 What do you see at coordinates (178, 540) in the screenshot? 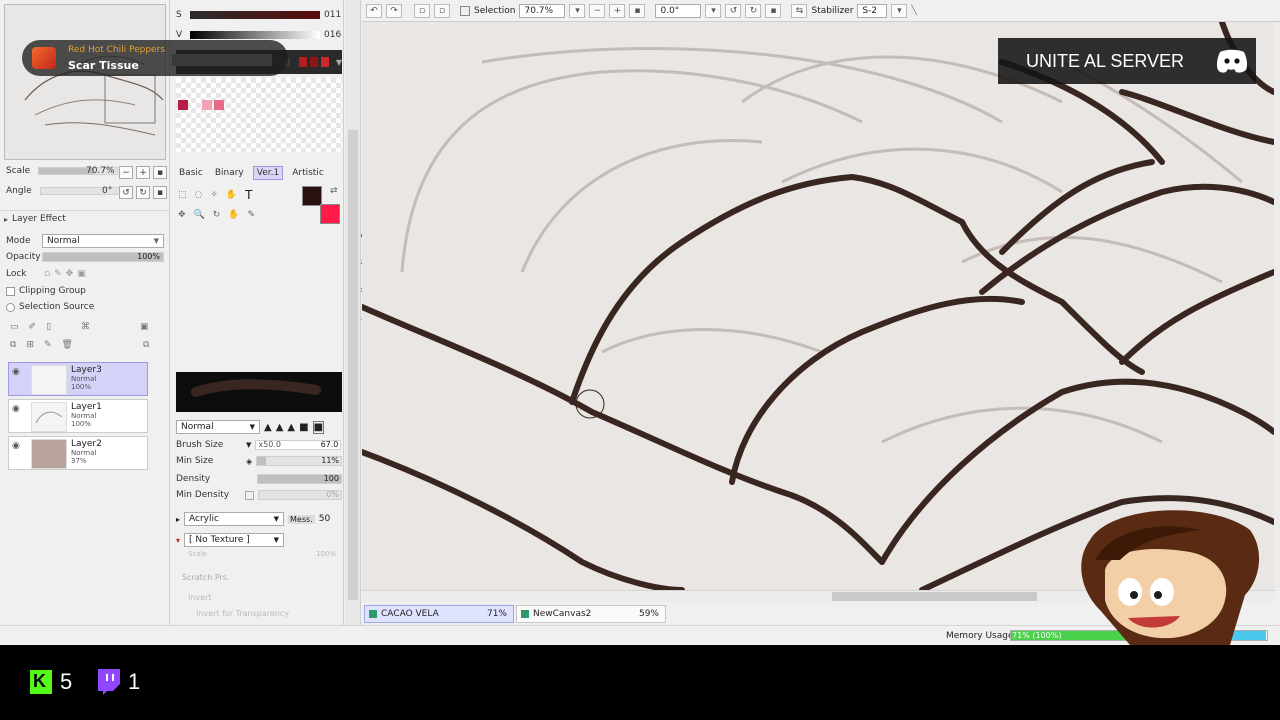
I see `collapse-arrow-icon: ▾` at bounding box center [178, 540].